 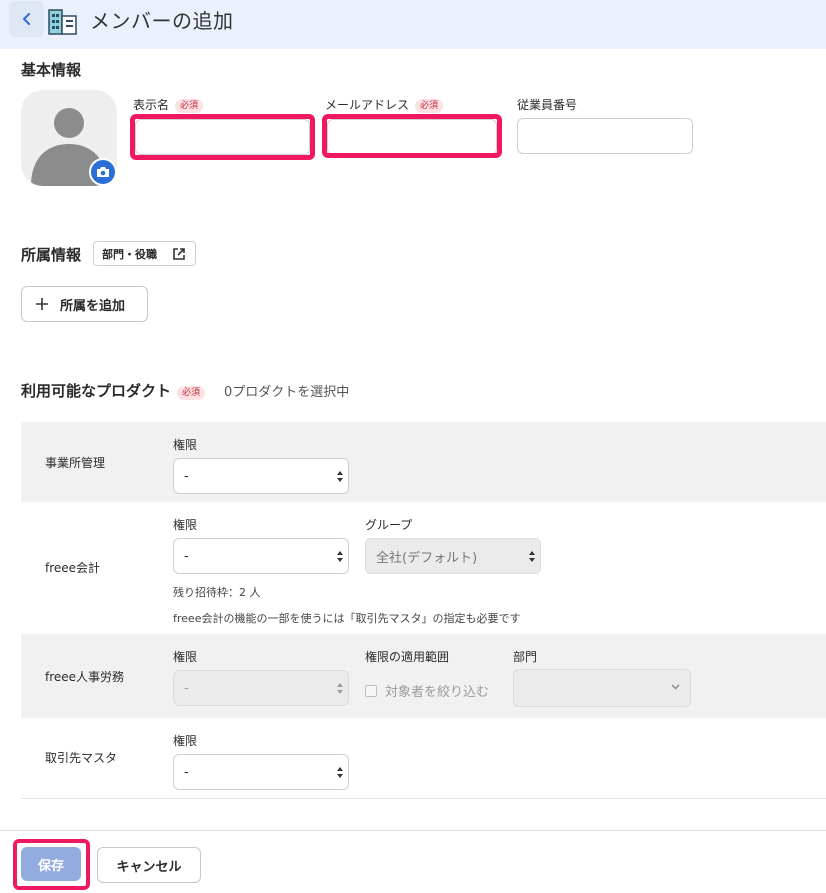 What do you see at coordinates (81, 758) in the screenshot?
I see `product-name: 取引先マスタ` at bounding box center [81, 758].